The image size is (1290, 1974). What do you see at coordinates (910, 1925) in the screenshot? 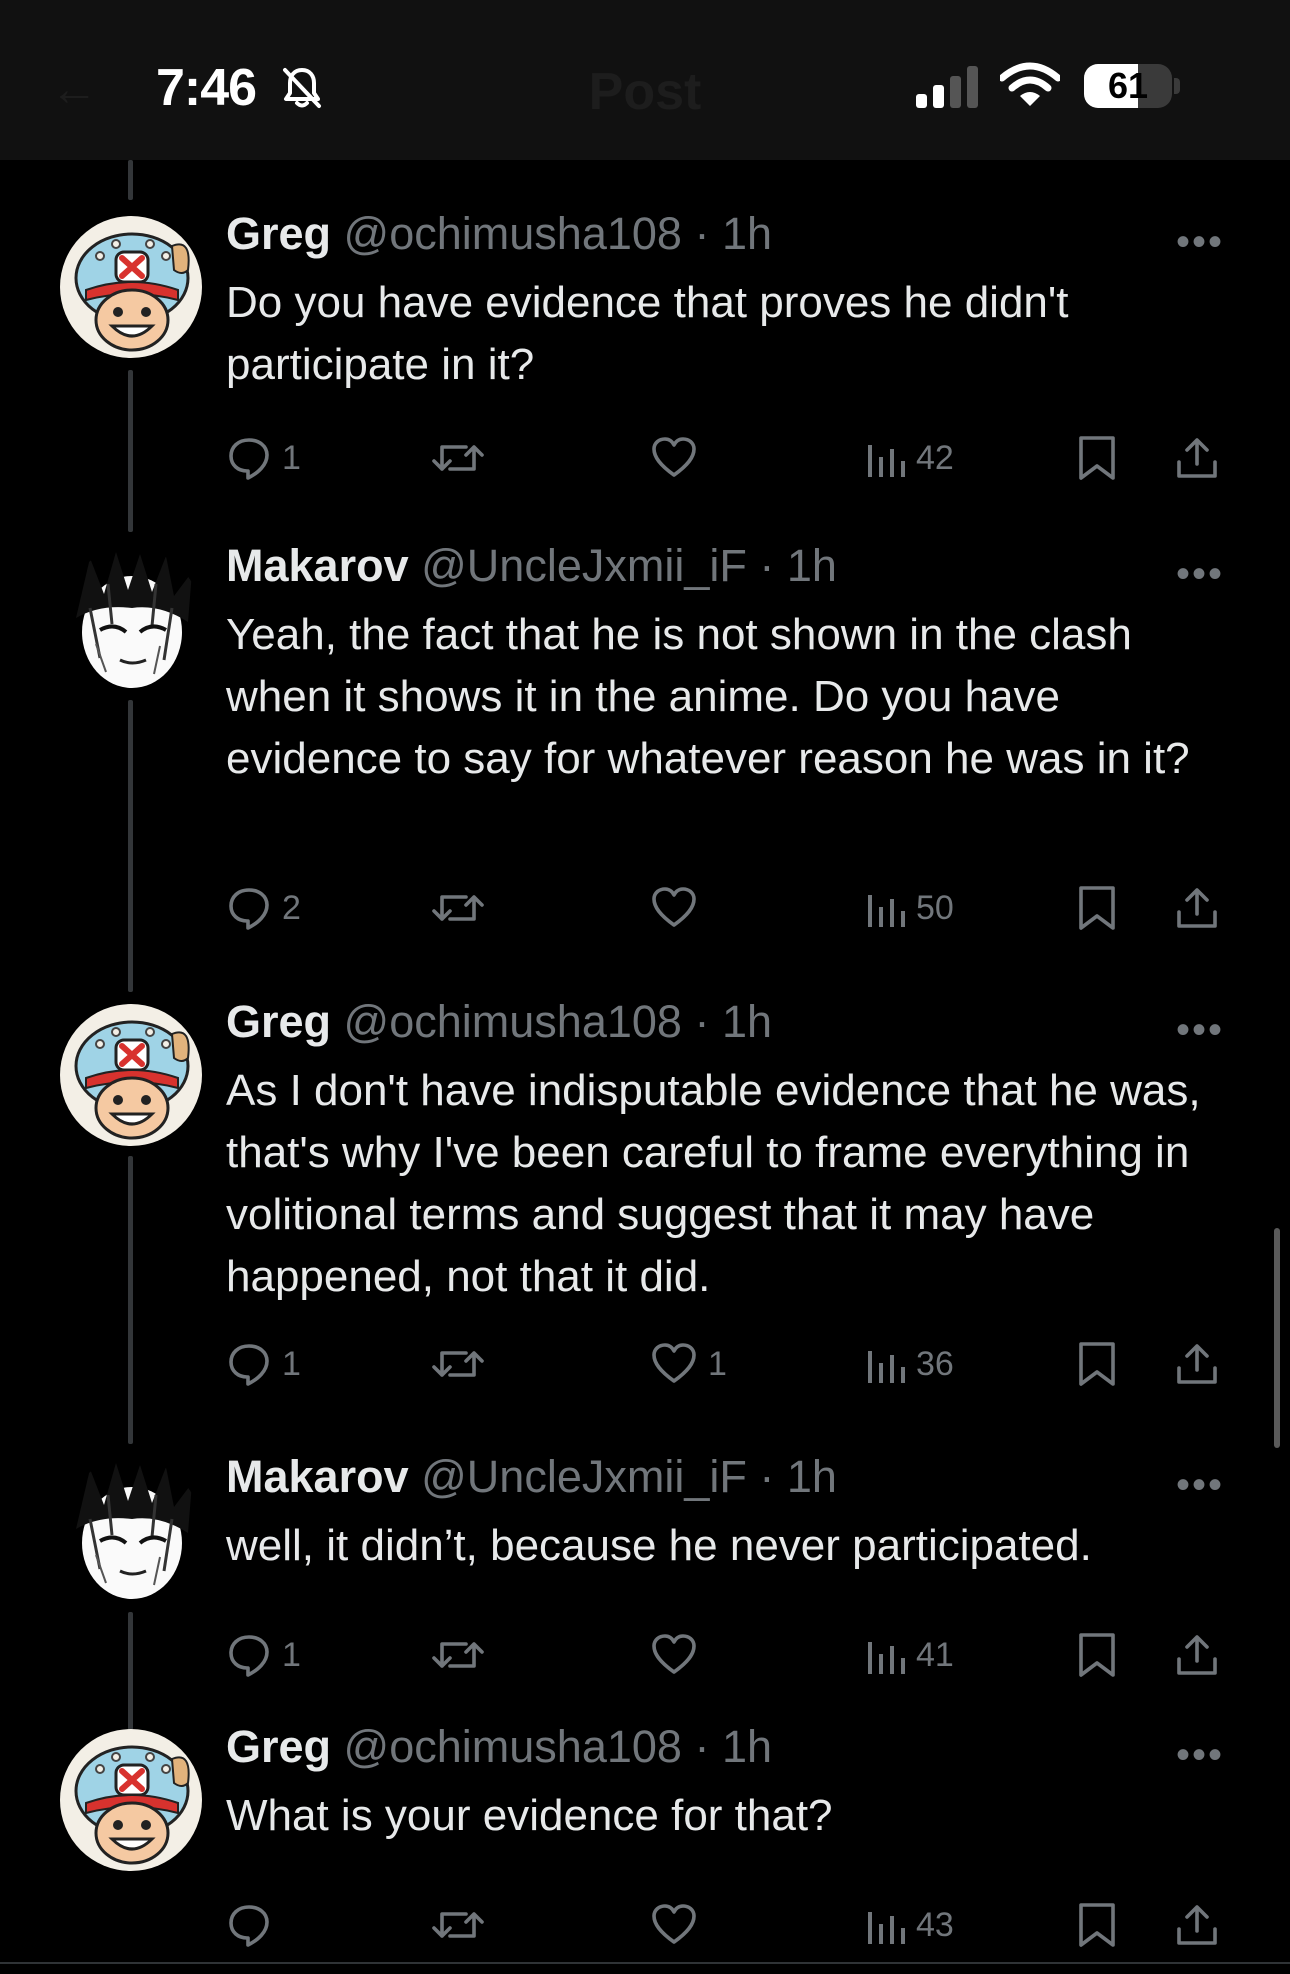
I see `views-button: 43` at bounding box center [910, 1925].